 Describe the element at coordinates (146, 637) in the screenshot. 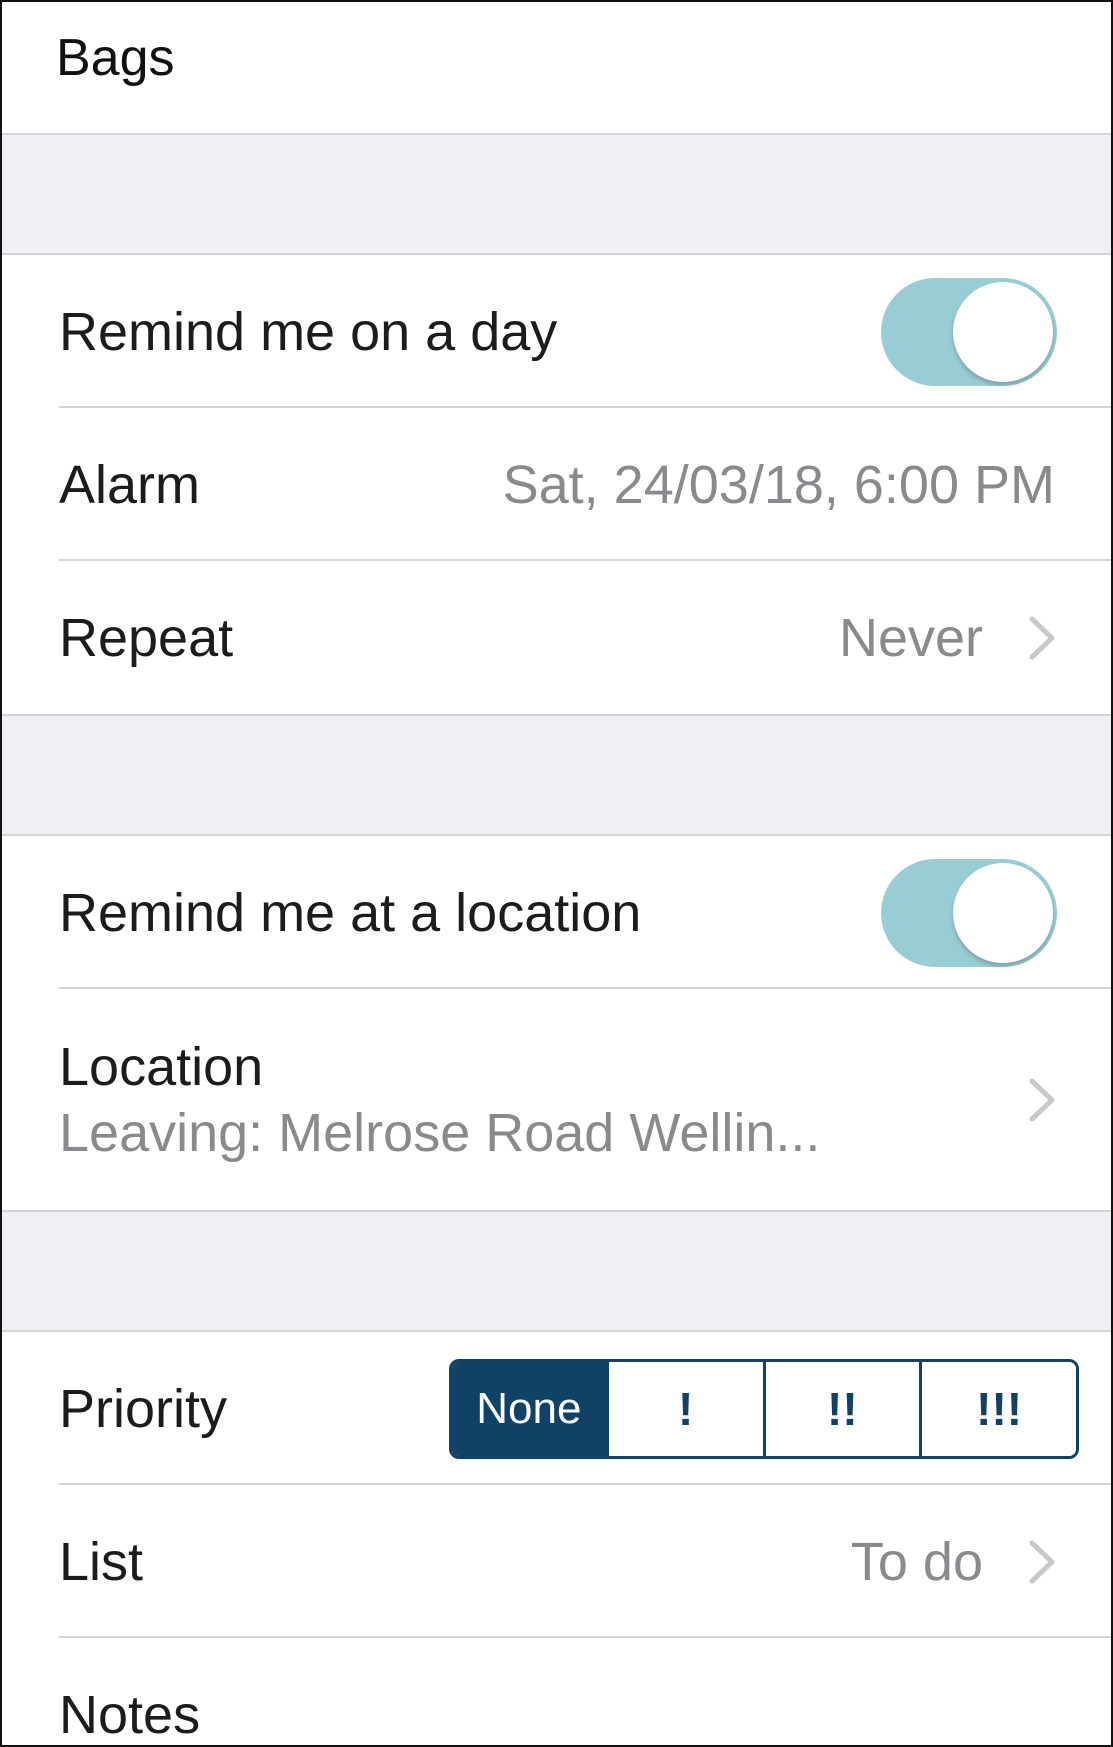

I see `repeat-label: Repeat` at that location.